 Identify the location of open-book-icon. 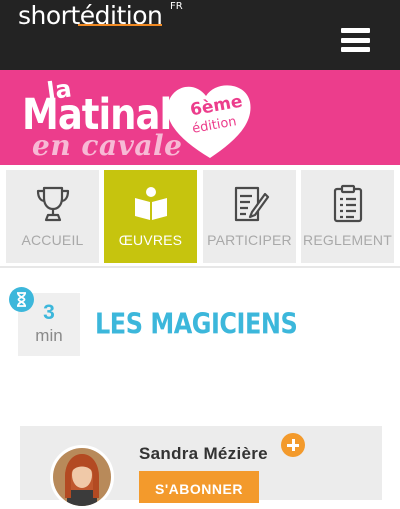
(150, 203).